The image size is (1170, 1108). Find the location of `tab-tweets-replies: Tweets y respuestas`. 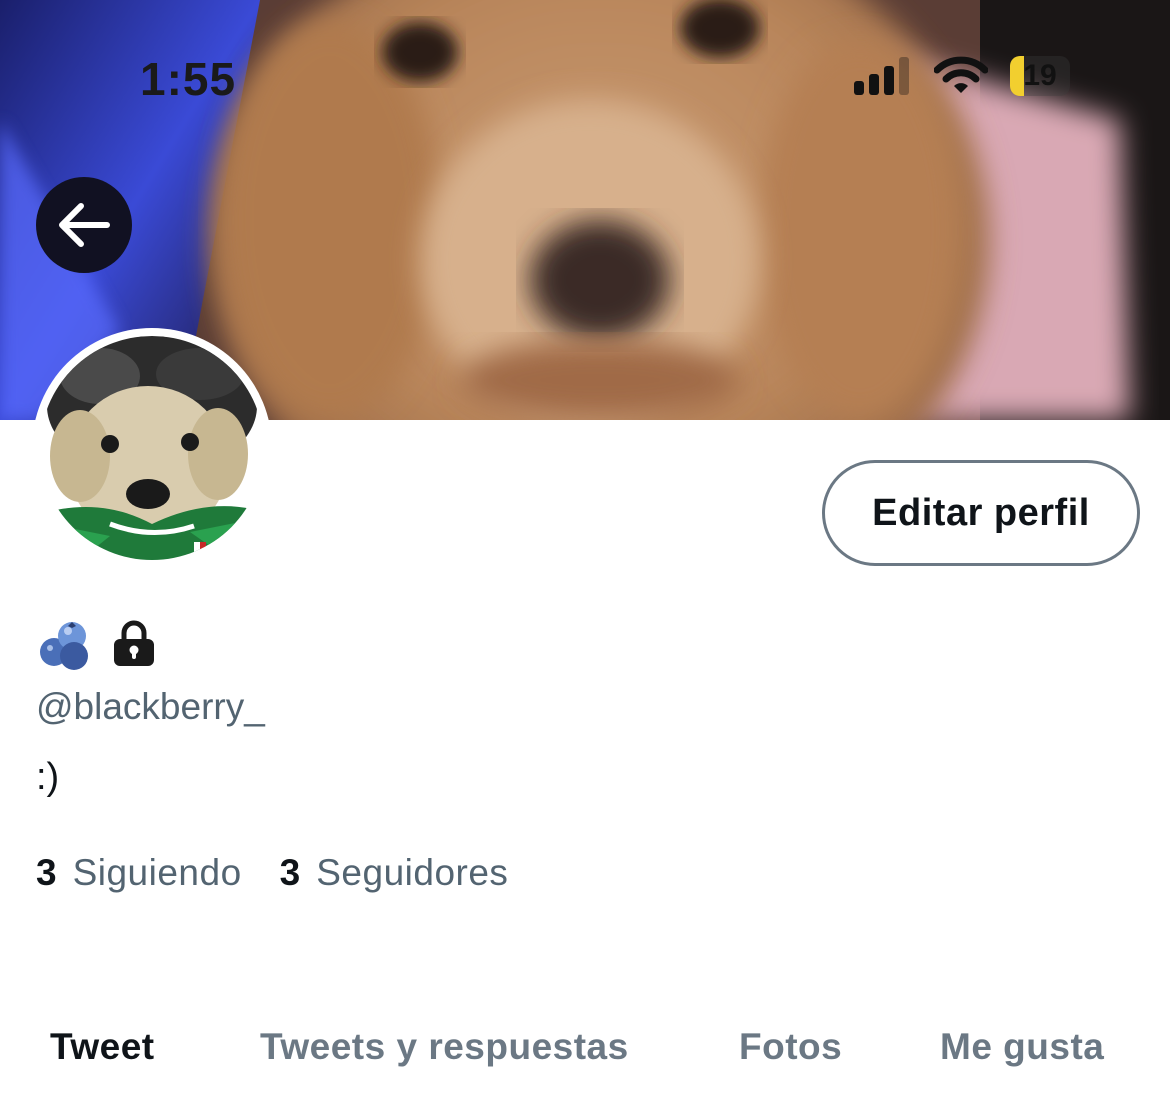

tab-tweets-replies: Tweets y respuestas is located at coordinates (444, 1047).